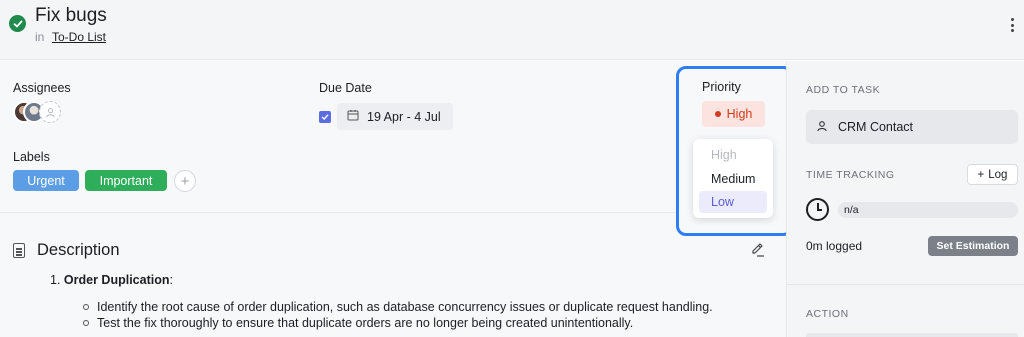  Describe the element at coordinates (55, 280) in the screenshot. I see `item-number: 1.` at that location.